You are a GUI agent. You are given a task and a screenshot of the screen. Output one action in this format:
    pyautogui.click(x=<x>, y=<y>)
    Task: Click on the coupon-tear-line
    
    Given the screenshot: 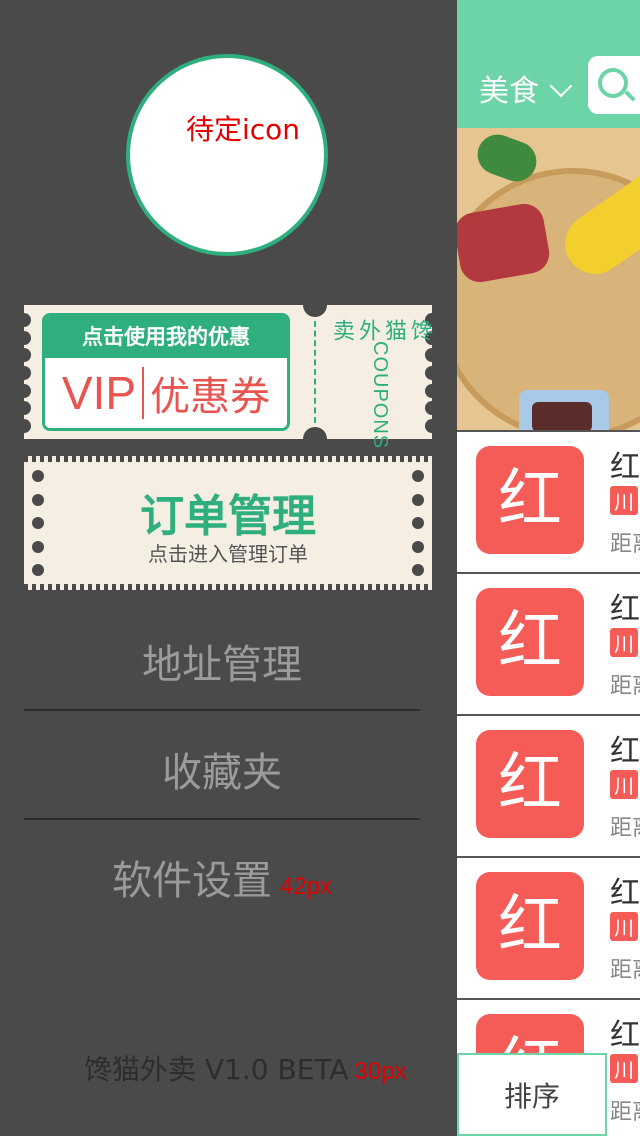 What is the action you would take?
    pyautogui.click(x=315, y=372)
    